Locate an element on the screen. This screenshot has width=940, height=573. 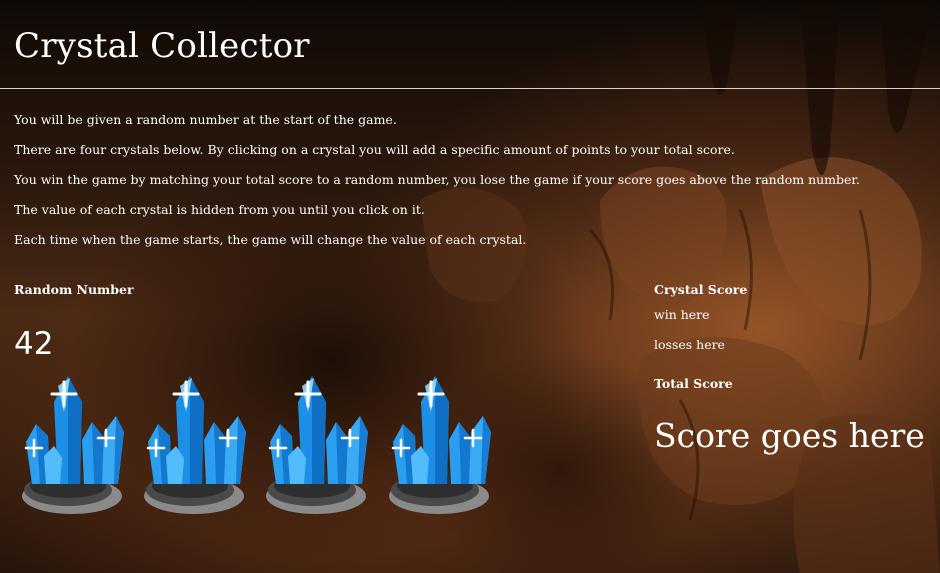
crystal-score-label: Crystal Score is located at coordinates (701, 289).